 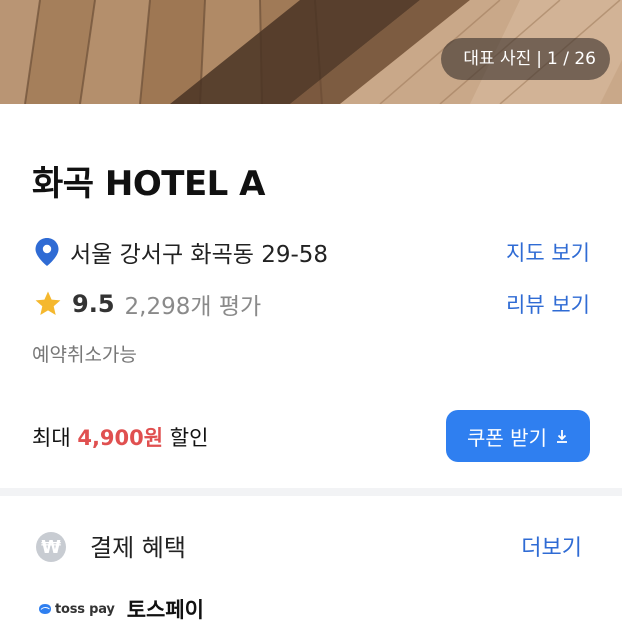 What do you see at coordinates (561, 436) in the screenshot?
I see `download-icon` at bounding box center [561, 436].